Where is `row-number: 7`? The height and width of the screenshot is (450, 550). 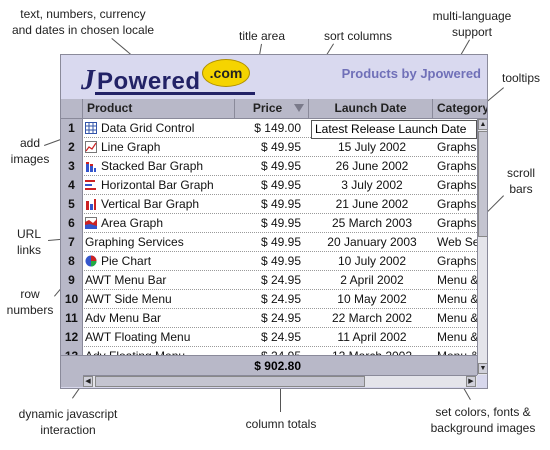 row-number: 7 is located at coordinates (72, 242).